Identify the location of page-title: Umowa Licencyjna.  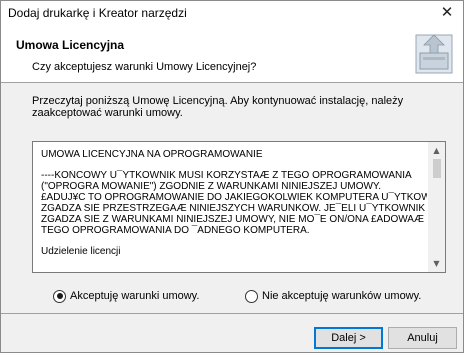
(70, 45).